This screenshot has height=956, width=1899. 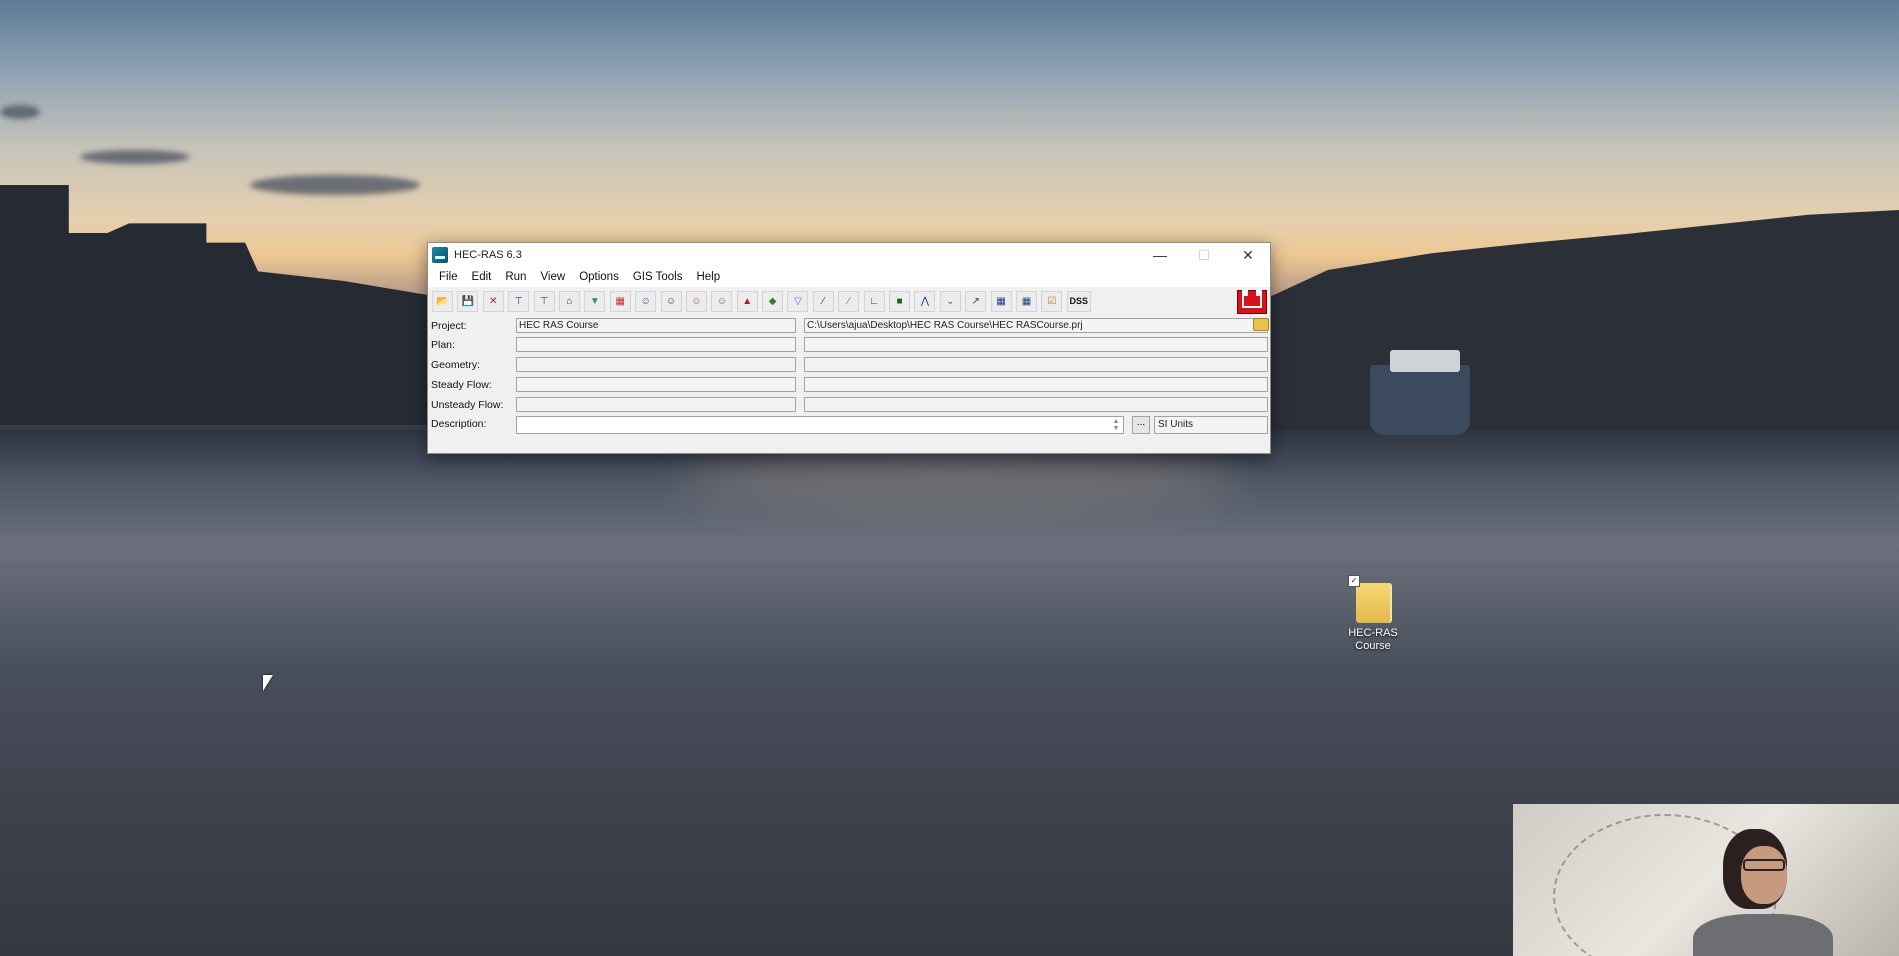 What do you see at coordinates (595, 301) in the screenshot?
I see `edit-sediment-data-icon: ▼` at bounding box center [595, 301].